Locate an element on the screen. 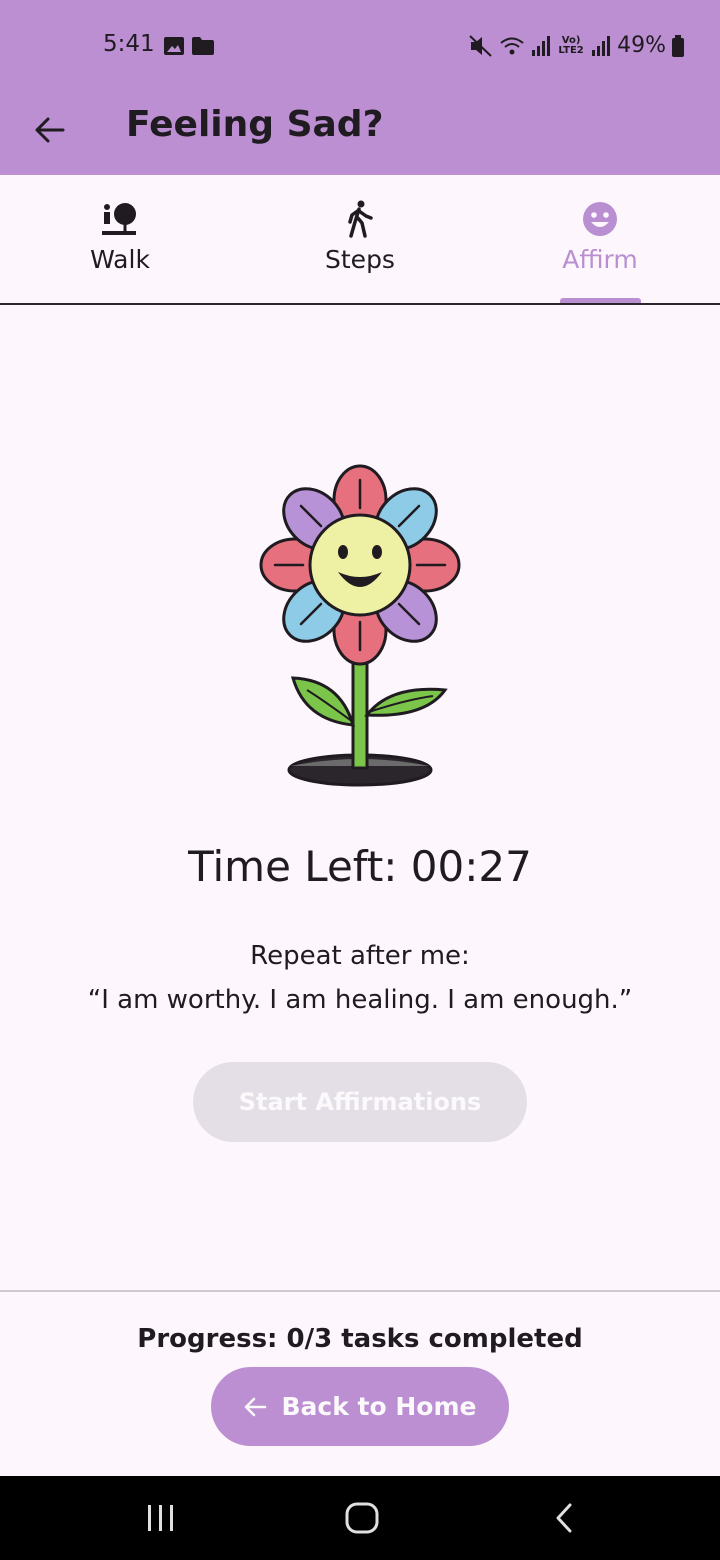 The width and height of the screenshot is (720, 1560). app-bar: Feeling Sad? is located at coordinates (360, 132).